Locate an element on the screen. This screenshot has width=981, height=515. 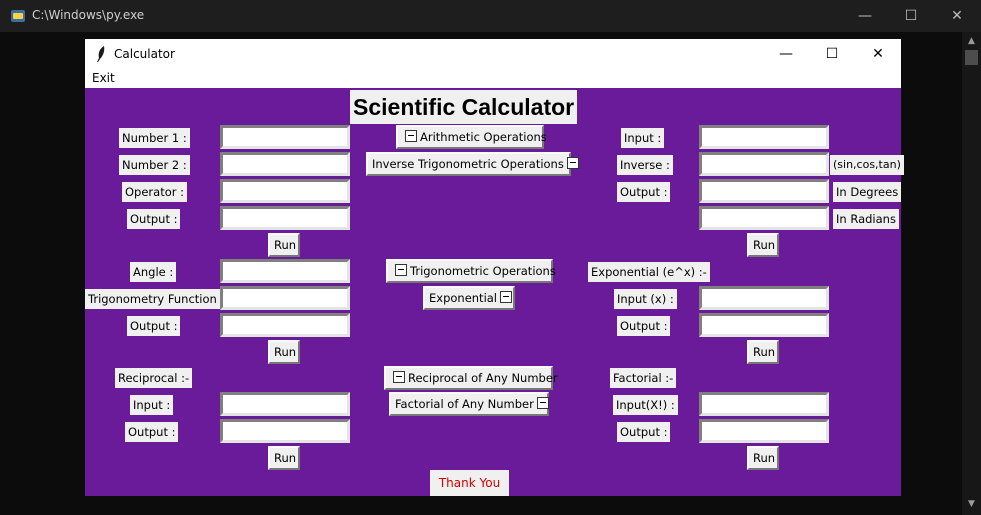
inverse-input-label: Input : is located at coordinates (643, 138).